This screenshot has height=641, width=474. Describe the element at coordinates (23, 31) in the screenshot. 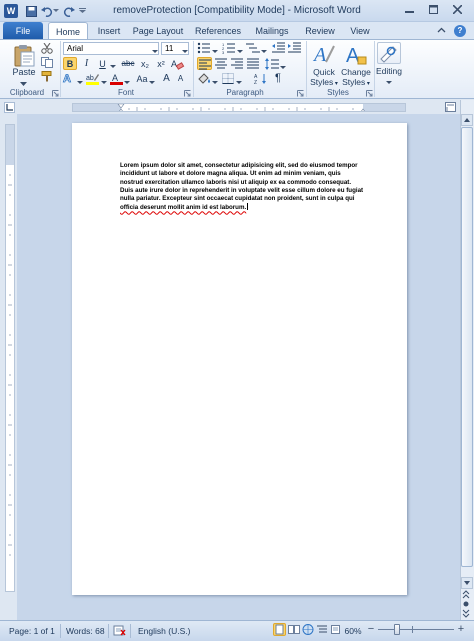

I see `tab-file: File` at that location.